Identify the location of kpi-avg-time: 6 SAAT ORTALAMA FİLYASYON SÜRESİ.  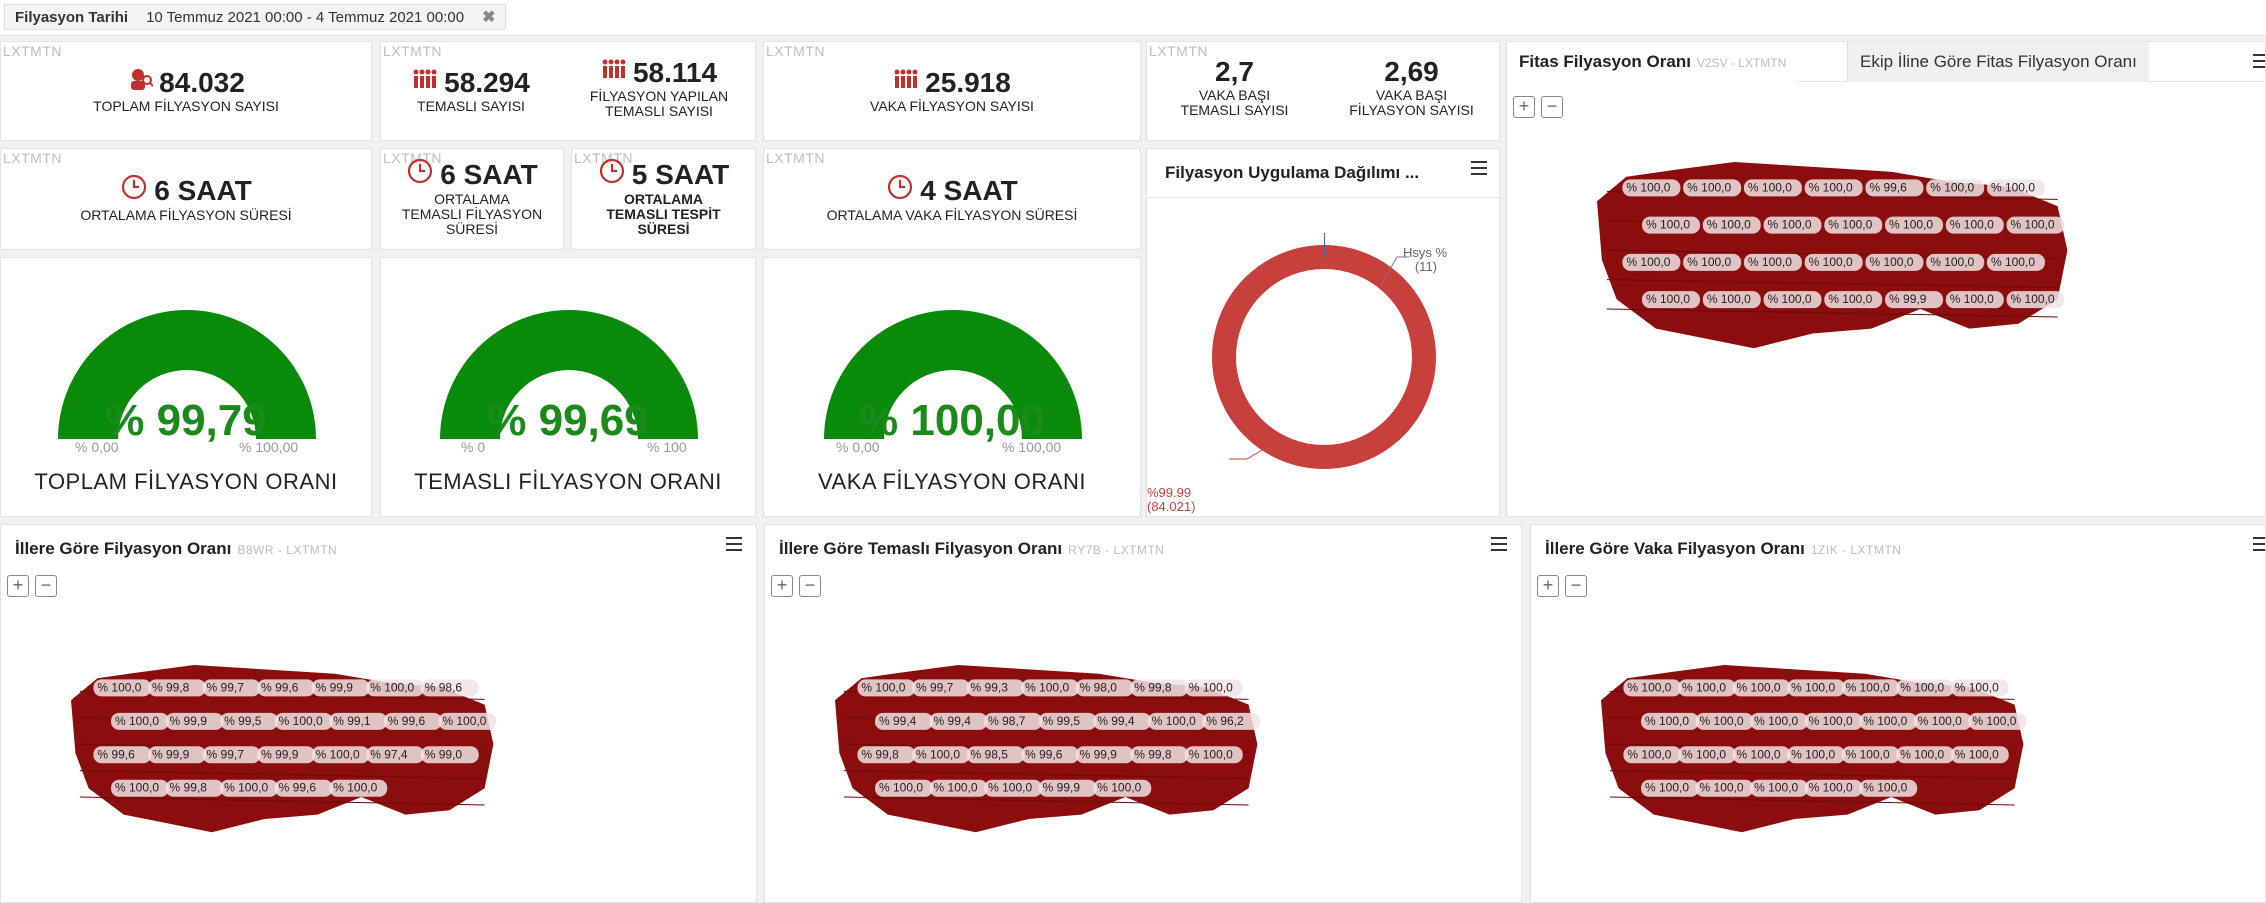
(186, 198).